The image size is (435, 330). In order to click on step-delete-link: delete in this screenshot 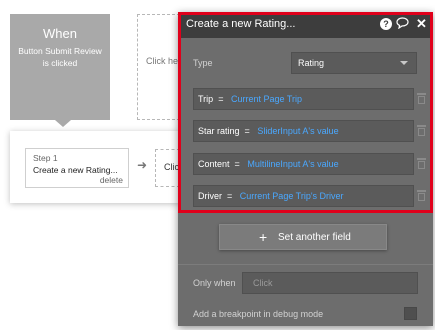, I will do `click(111, 180)`.